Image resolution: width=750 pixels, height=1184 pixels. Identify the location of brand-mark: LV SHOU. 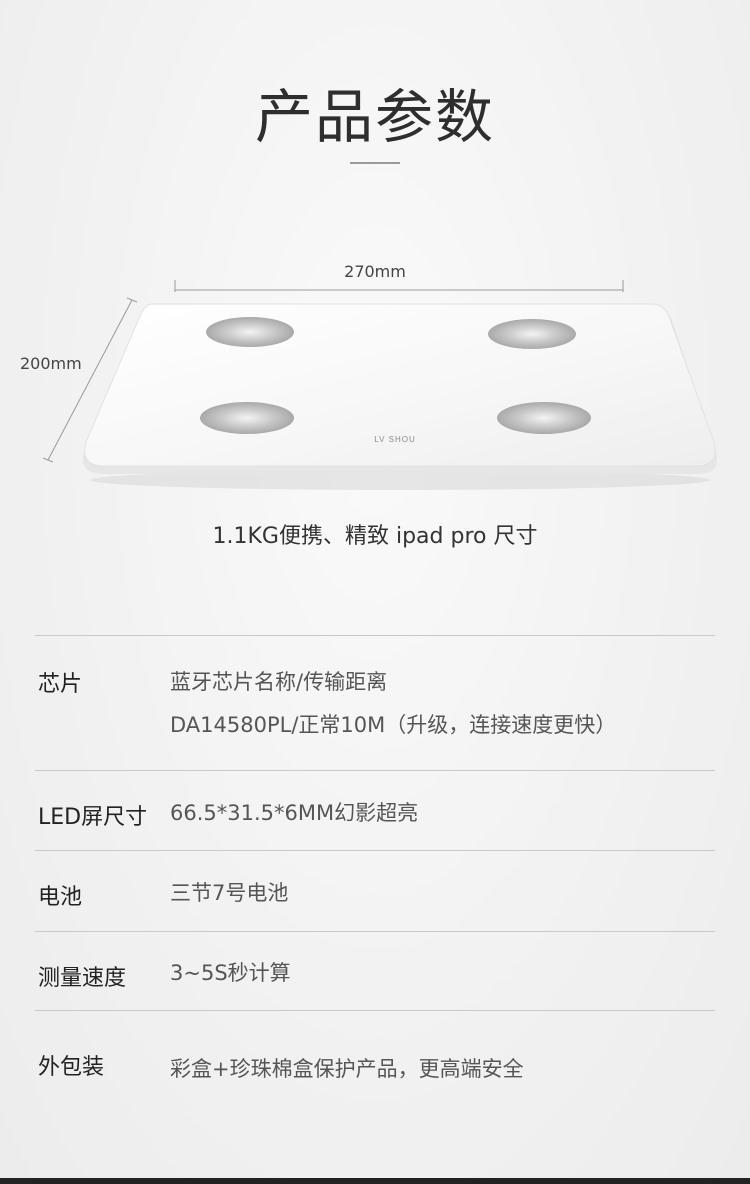
(395, 439).